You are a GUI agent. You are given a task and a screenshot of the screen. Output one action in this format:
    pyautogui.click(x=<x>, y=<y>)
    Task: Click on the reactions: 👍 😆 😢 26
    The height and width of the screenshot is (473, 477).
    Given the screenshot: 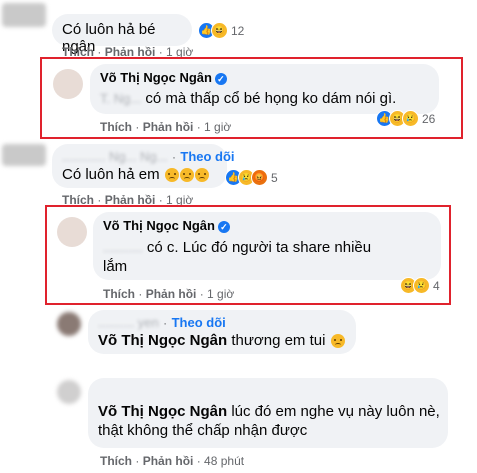 What is the action you would take?
    pyautogui.click(x=405, y=118)
    